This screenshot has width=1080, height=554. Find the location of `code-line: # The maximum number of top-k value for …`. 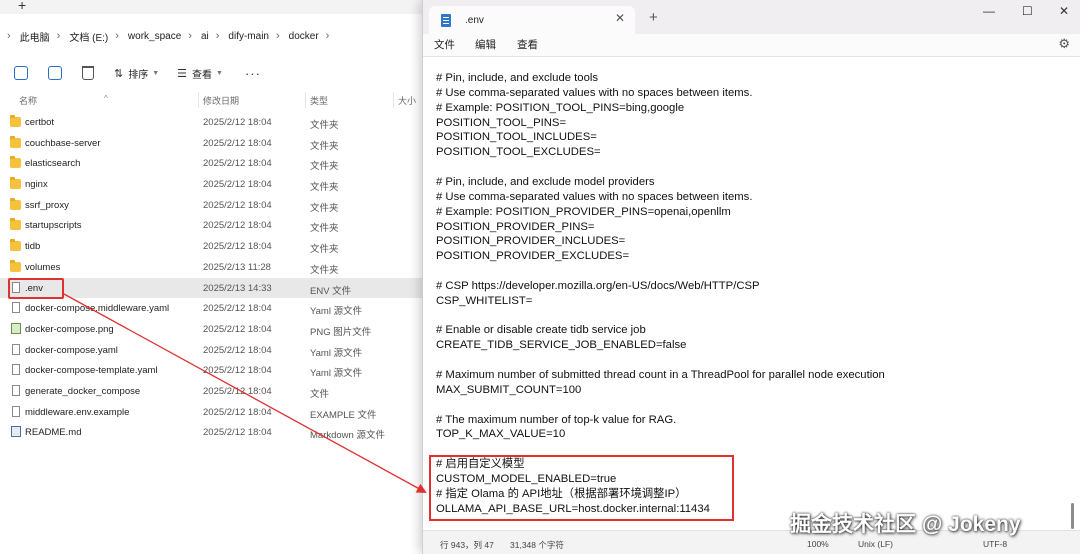

code-line: # The maximum number of top-k value for … is located at coordinates (556, 419).